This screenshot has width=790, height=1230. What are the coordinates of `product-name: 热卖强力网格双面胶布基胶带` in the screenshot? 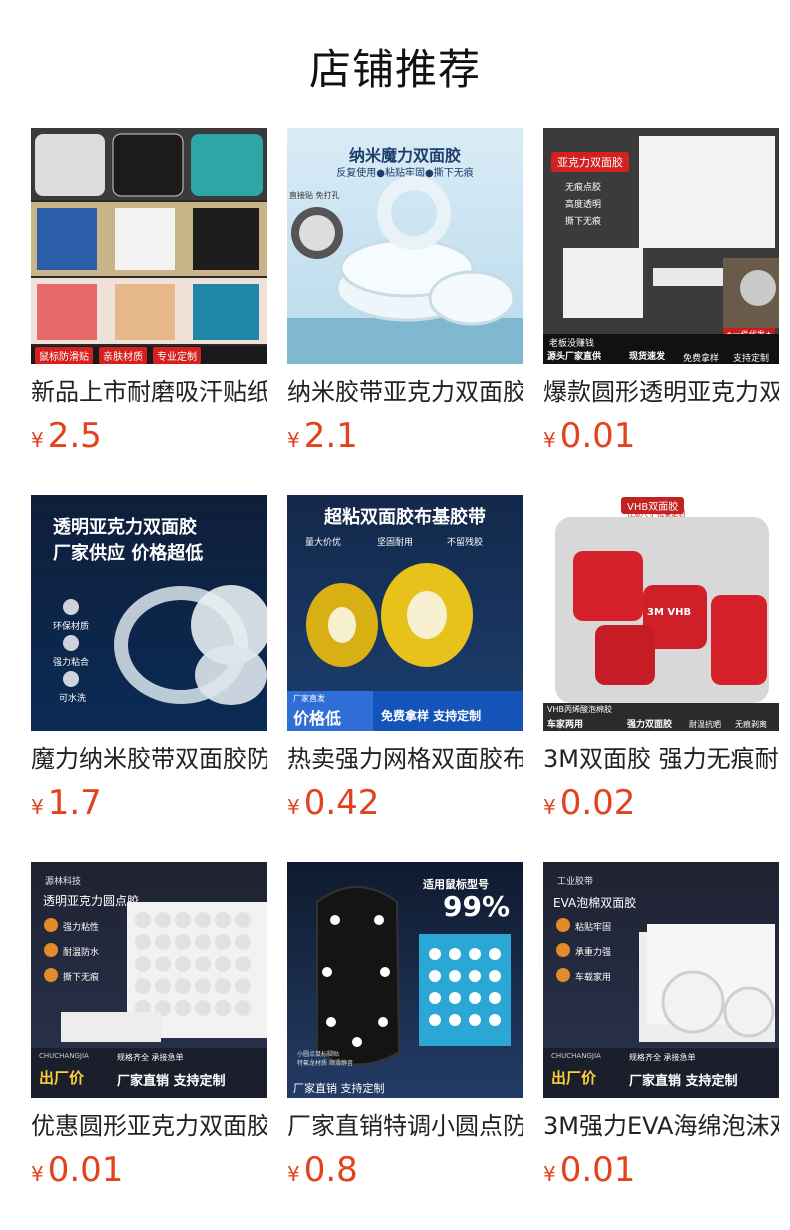 It's located at (405, 759).